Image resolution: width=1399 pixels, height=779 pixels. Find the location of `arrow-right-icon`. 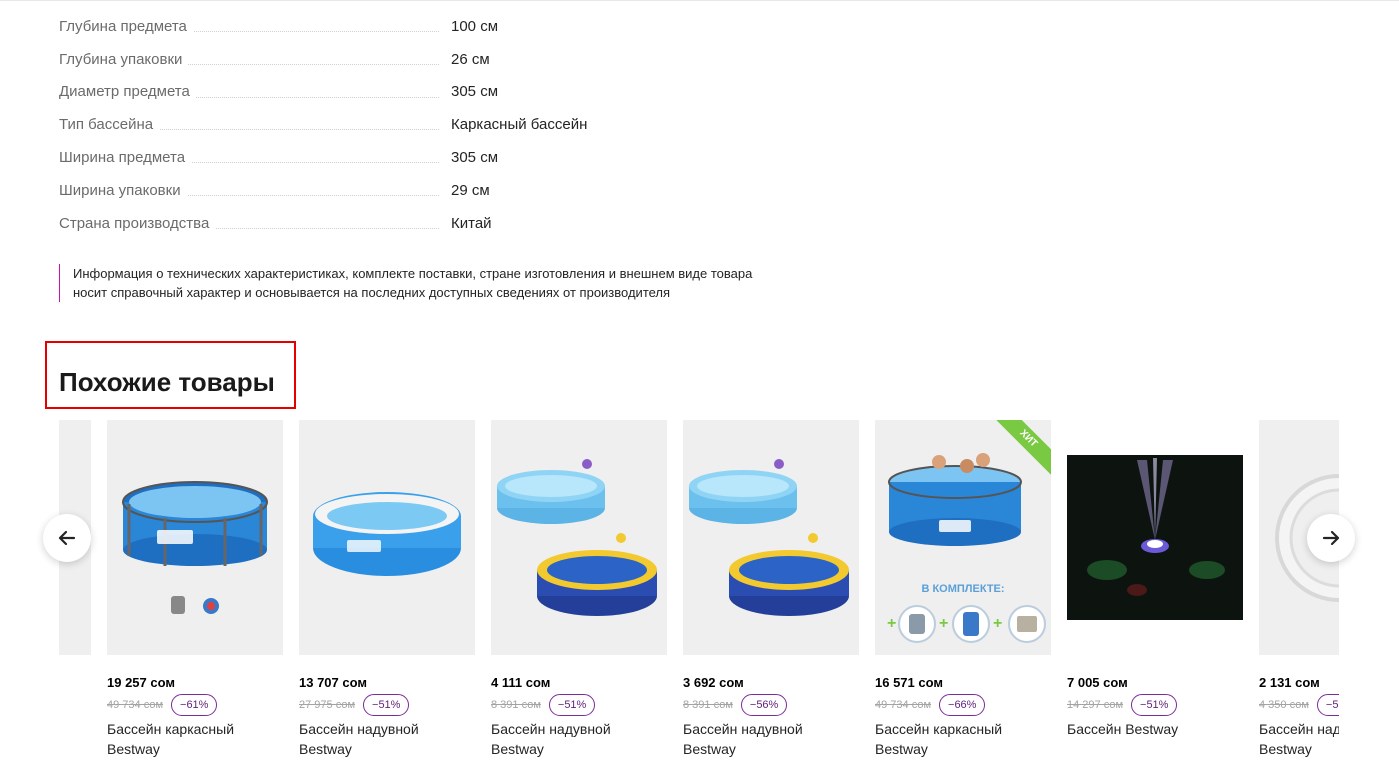

arrow-right-icon is located at coordinates (1331, 538).